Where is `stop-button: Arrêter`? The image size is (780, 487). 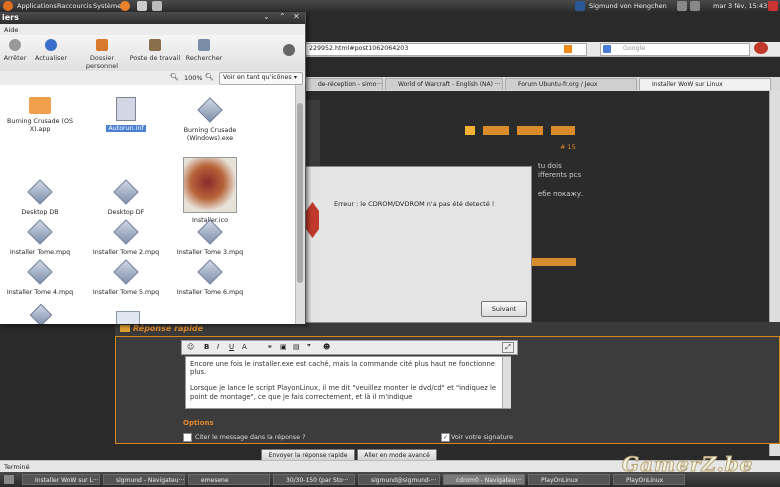 stop-button: Arrêter is located at coordinates (15, 50).